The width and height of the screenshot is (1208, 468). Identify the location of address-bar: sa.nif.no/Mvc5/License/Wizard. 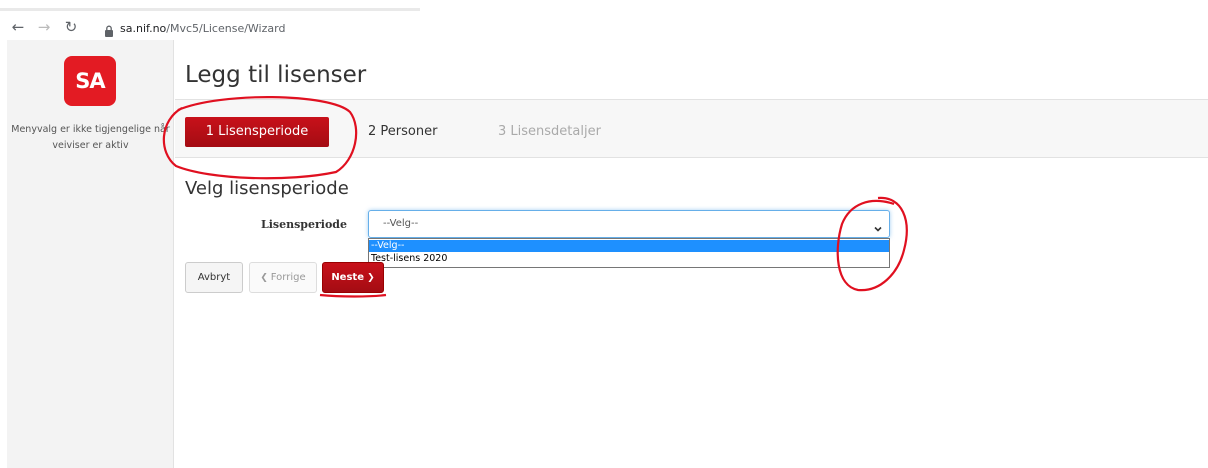
(194, 28).